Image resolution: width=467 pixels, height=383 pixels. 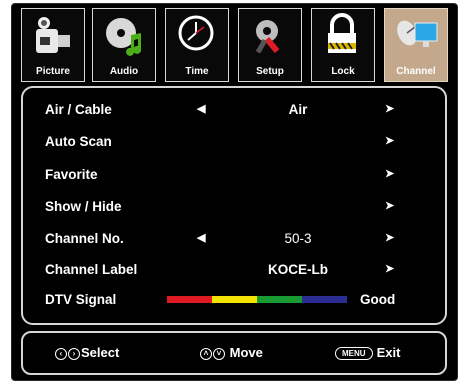 I want to click on signal-quality-label: Good, so click(x=378, y=299).